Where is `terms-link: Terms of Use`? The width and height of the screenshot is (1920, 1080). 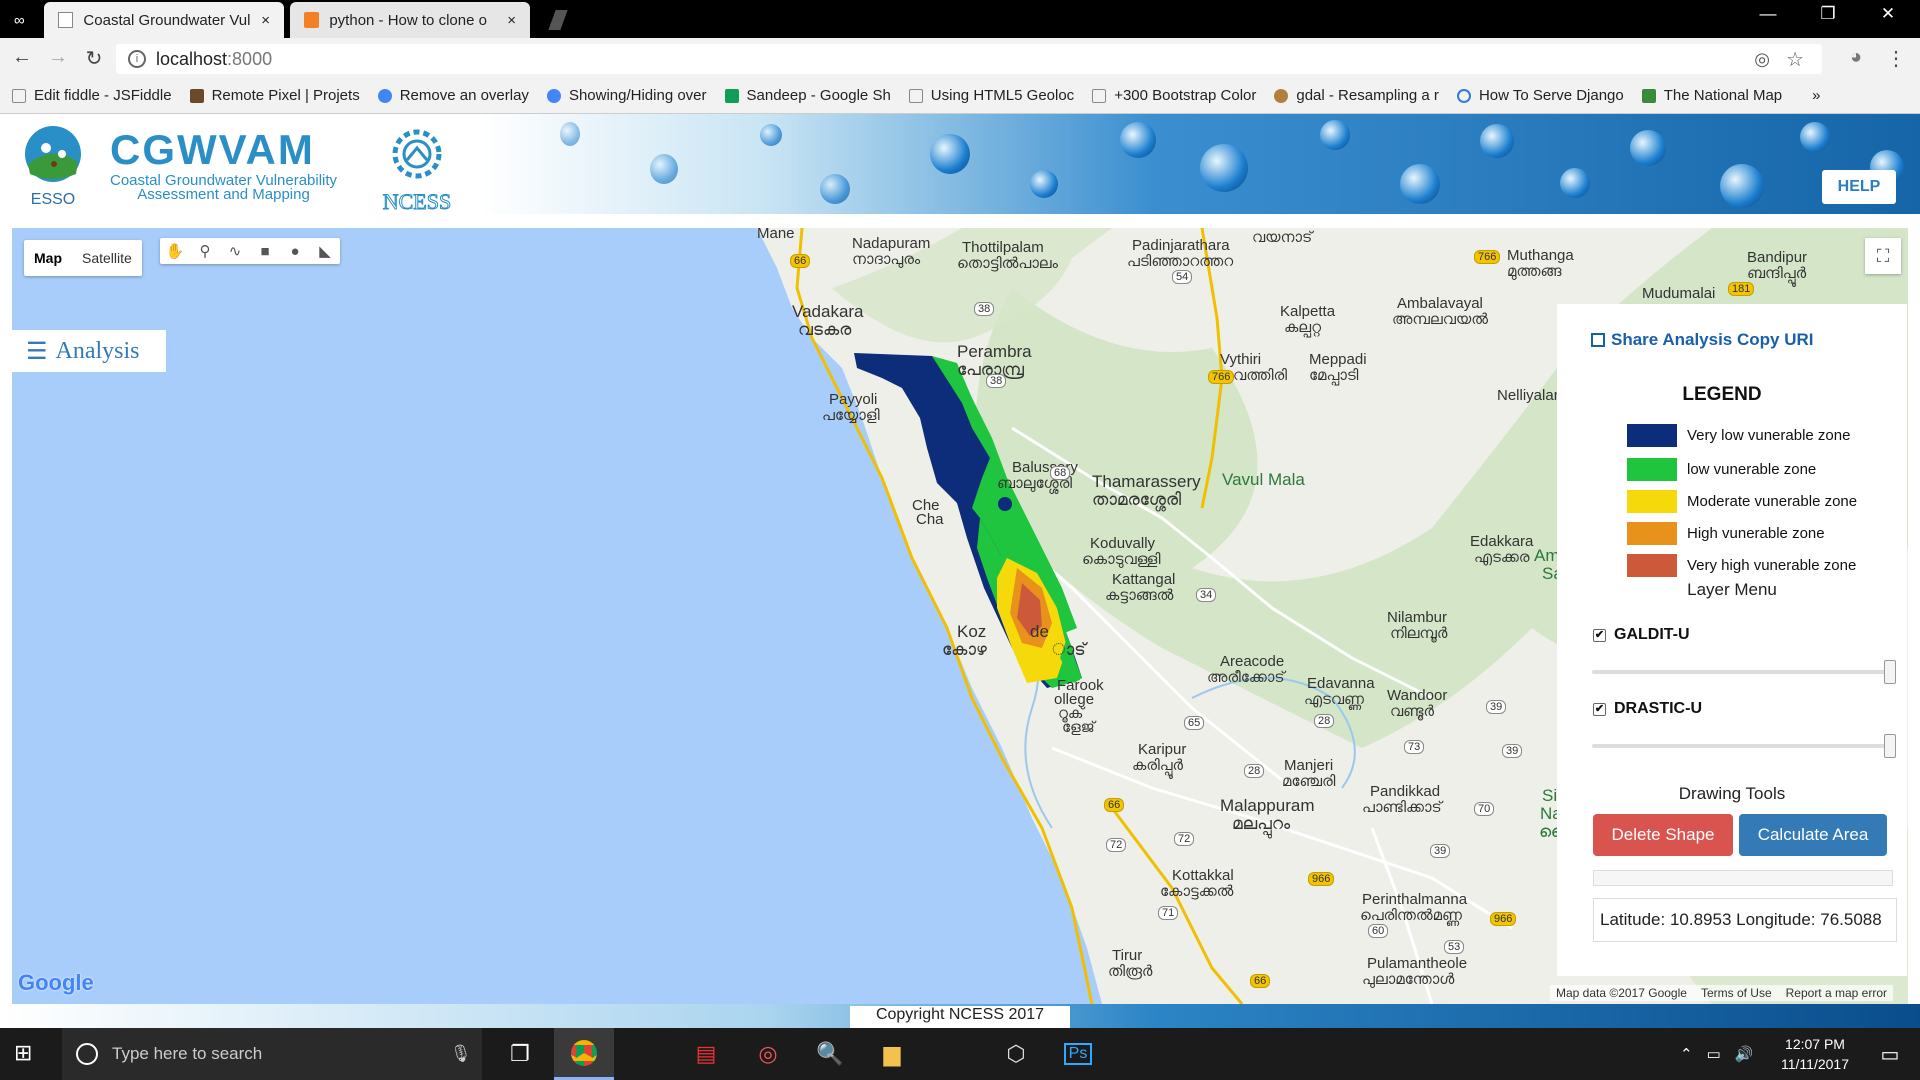
terms-link: Terms of Use is located at coordinates (1736, 993).